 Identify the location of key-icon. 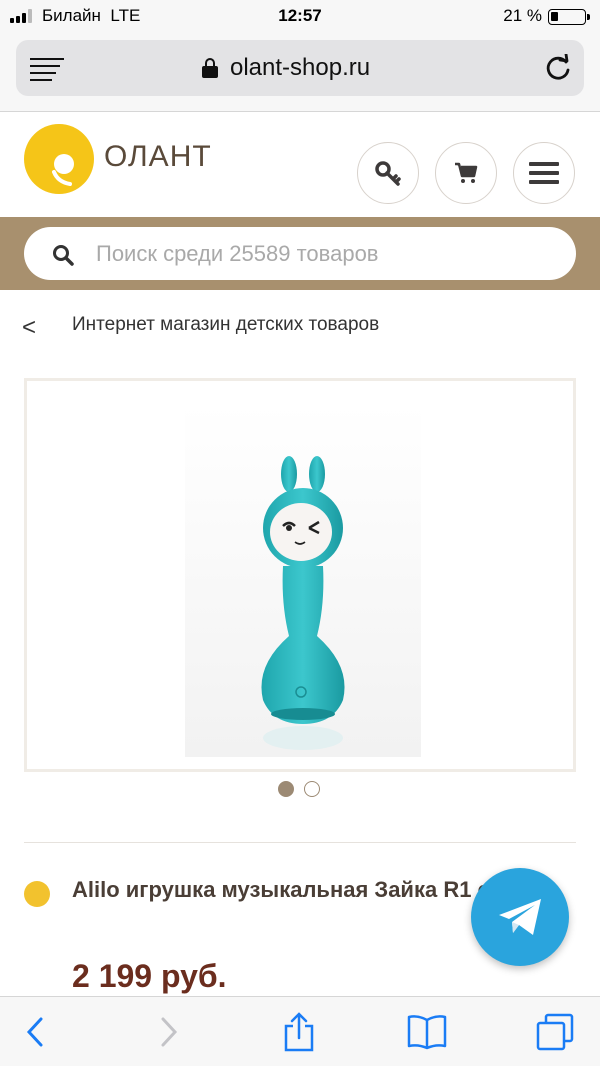
(388, 173).